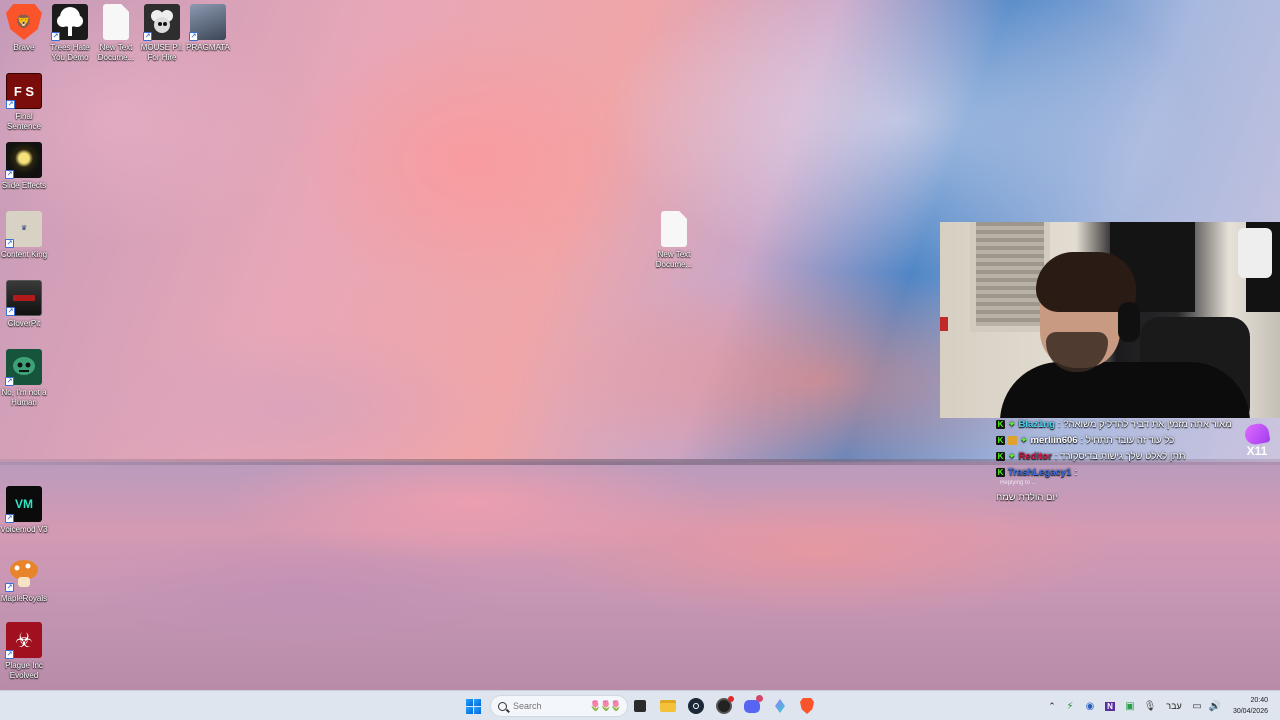 The width and height of the screenshot is (1280, 720). Describe the element at coordinates (944, 324) in the screenshot. I see `webcam-red-object` at that location.